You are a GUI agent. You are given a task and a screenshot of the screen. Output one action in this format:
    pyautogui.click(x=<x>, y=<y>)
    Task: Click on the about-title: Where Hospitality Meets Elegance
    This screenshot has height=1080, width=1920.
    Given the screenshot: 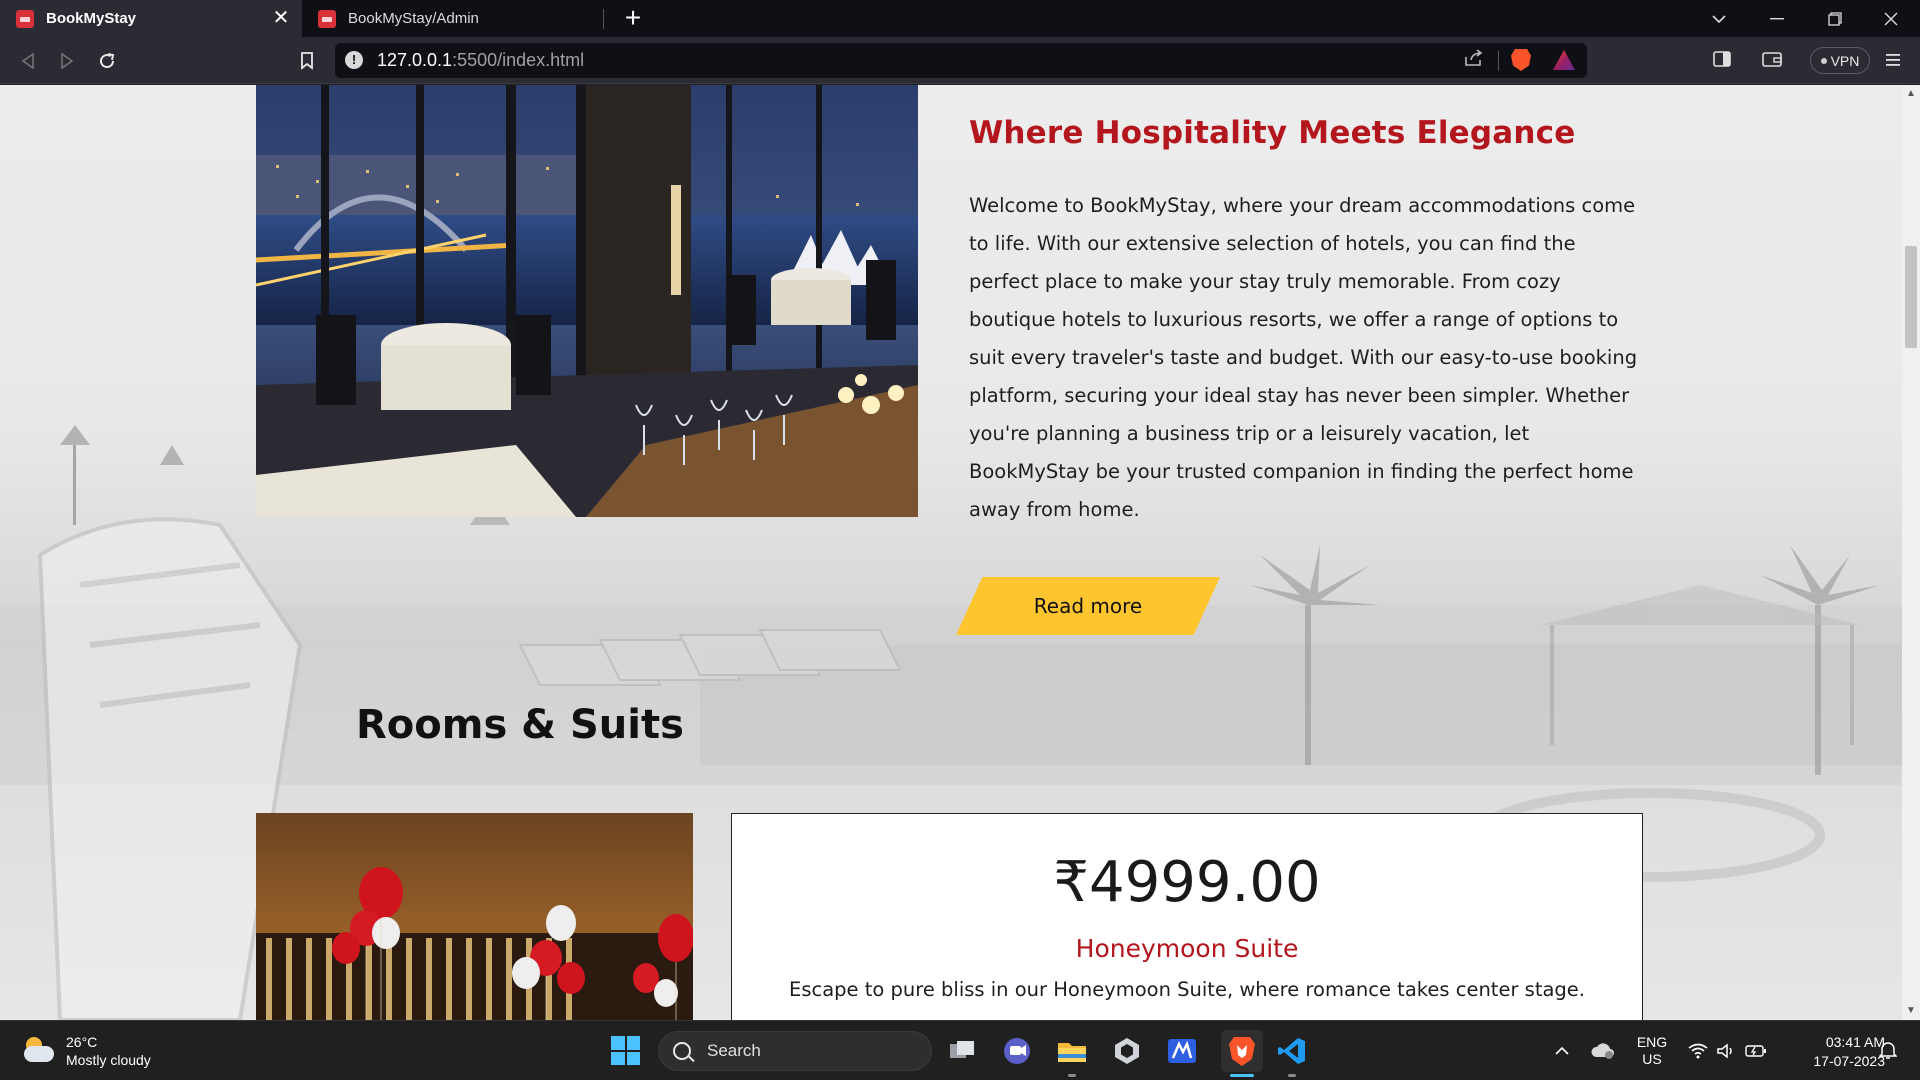 What is the action you would take?
    pyautogui.click(x=1272, y=133)
    